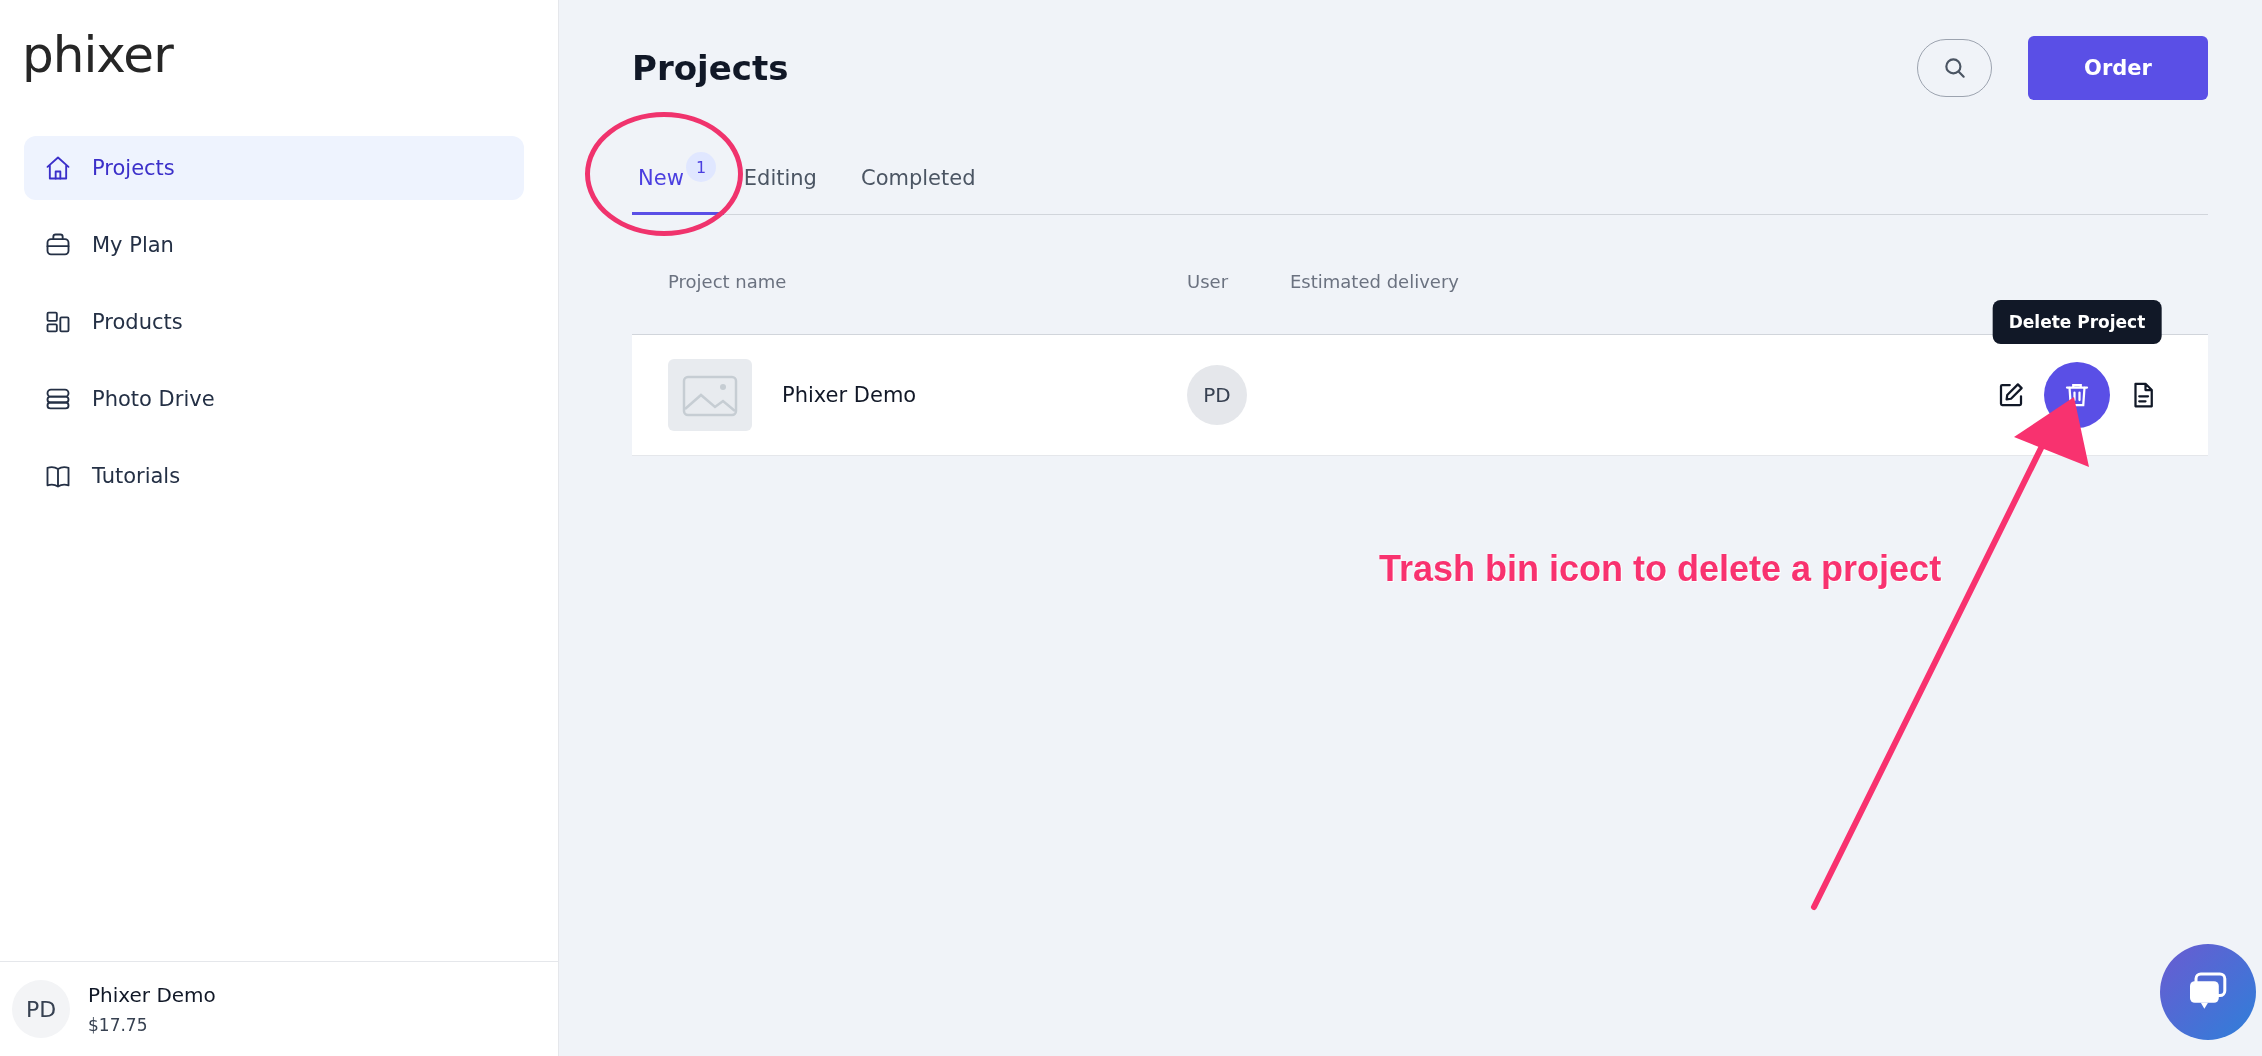  What do you see at coordinates (118, 1025) in the screenshot?
I see `account-balance: $17.75` at bounding box center [118, 1025].